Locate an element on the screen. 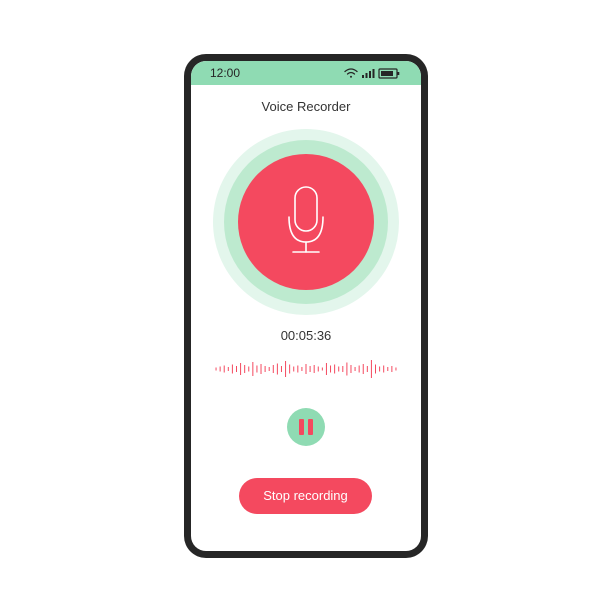 The height and width of the screenshot is (612, 612). pause-icon-bar is located at coordinates (310, 427).